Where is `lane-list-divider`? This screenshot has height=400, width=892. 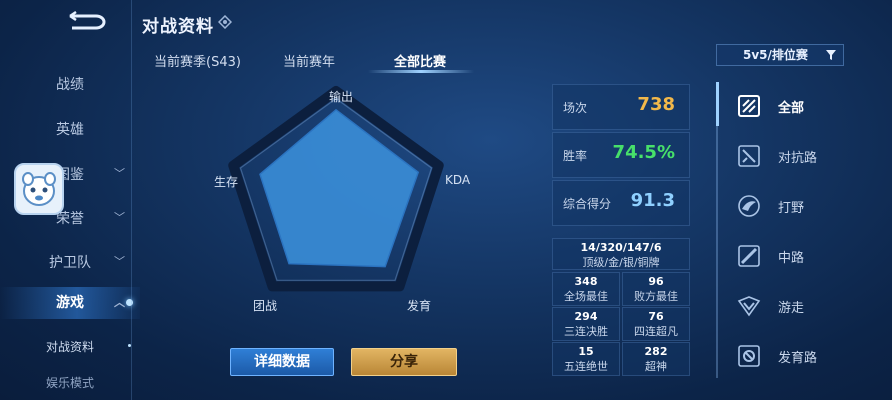
lane-list-divider is located at coordinates (717, 230).